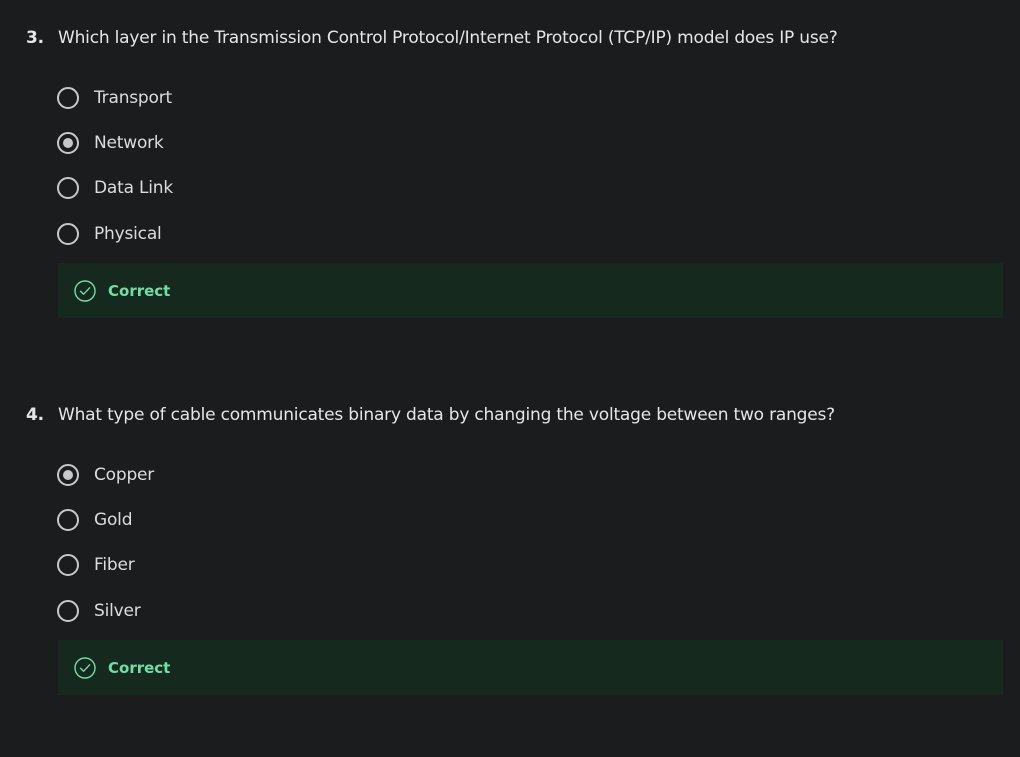  I want to click on option-copper: Copper, so click(105, 474).